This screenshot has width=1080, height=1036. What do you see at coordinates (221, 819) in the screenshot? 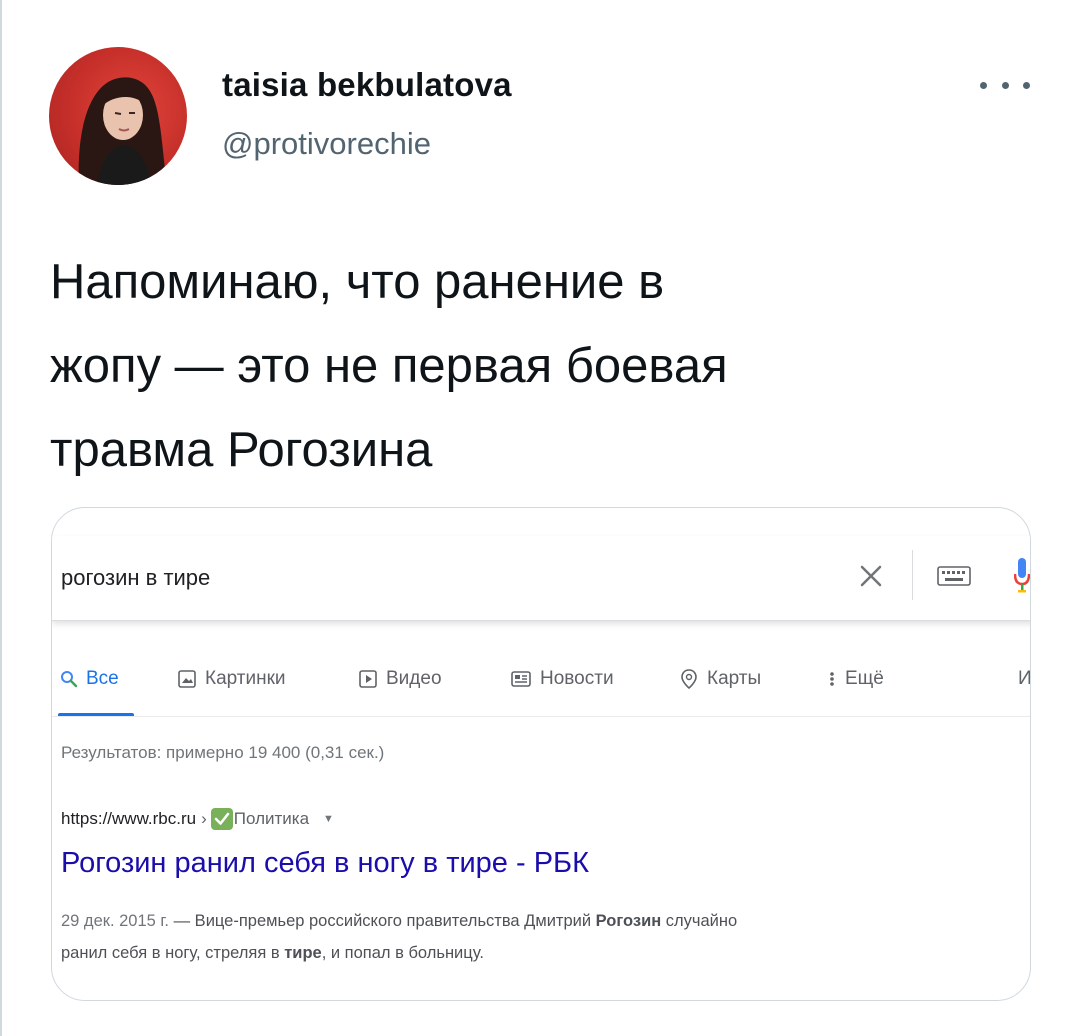
I see `check-mark-icon` at bounding box center [221, 819].